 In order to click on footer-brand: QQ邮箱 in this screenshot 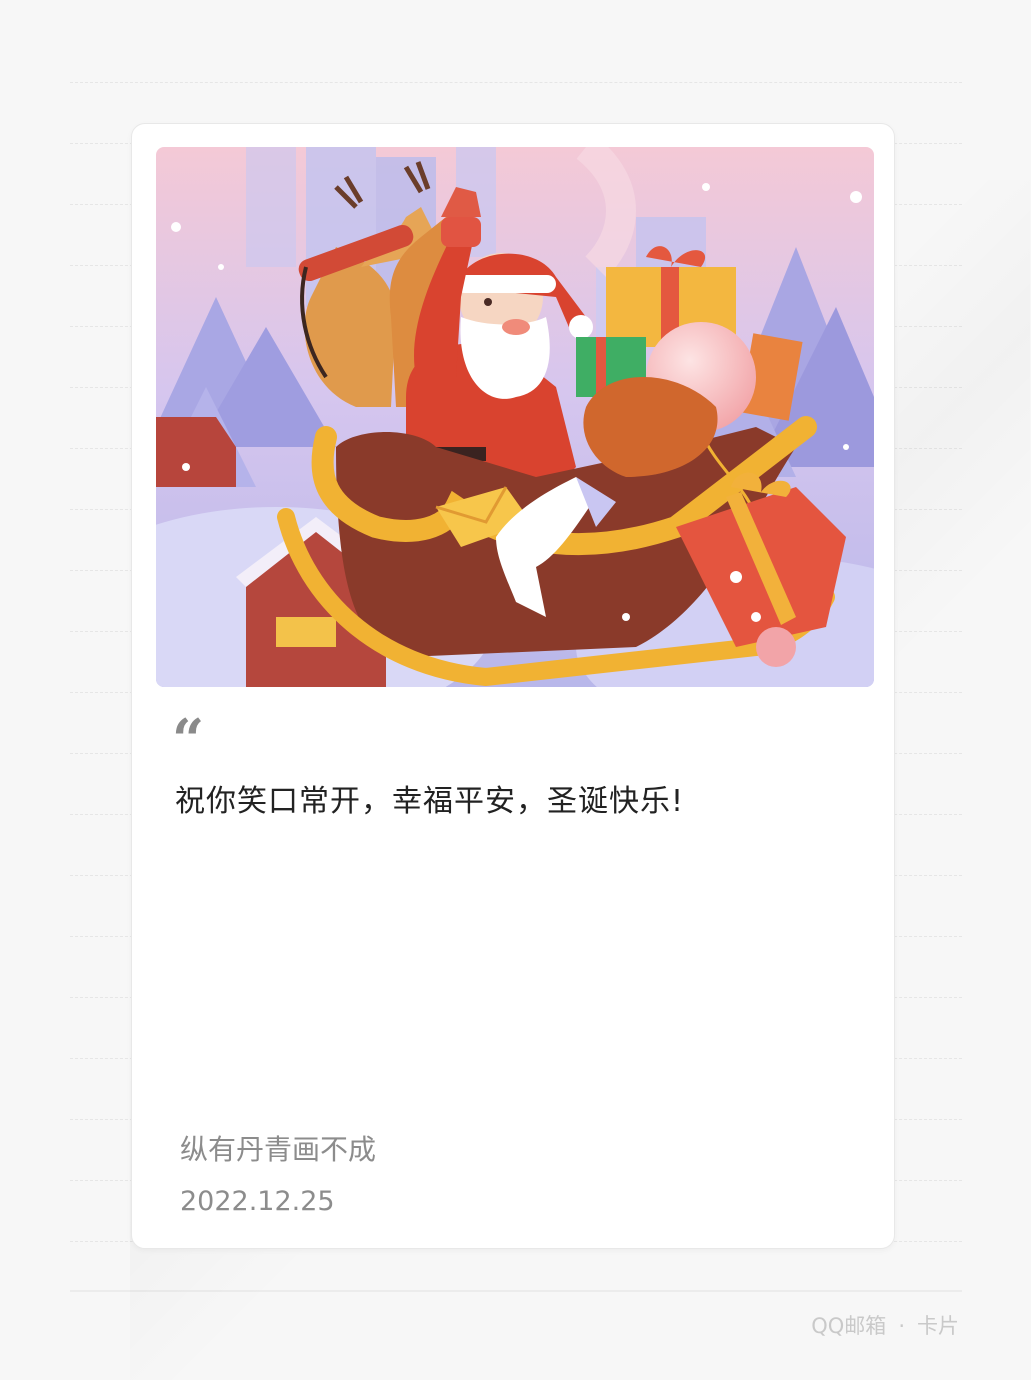, I will do `click(849, 1326)`.